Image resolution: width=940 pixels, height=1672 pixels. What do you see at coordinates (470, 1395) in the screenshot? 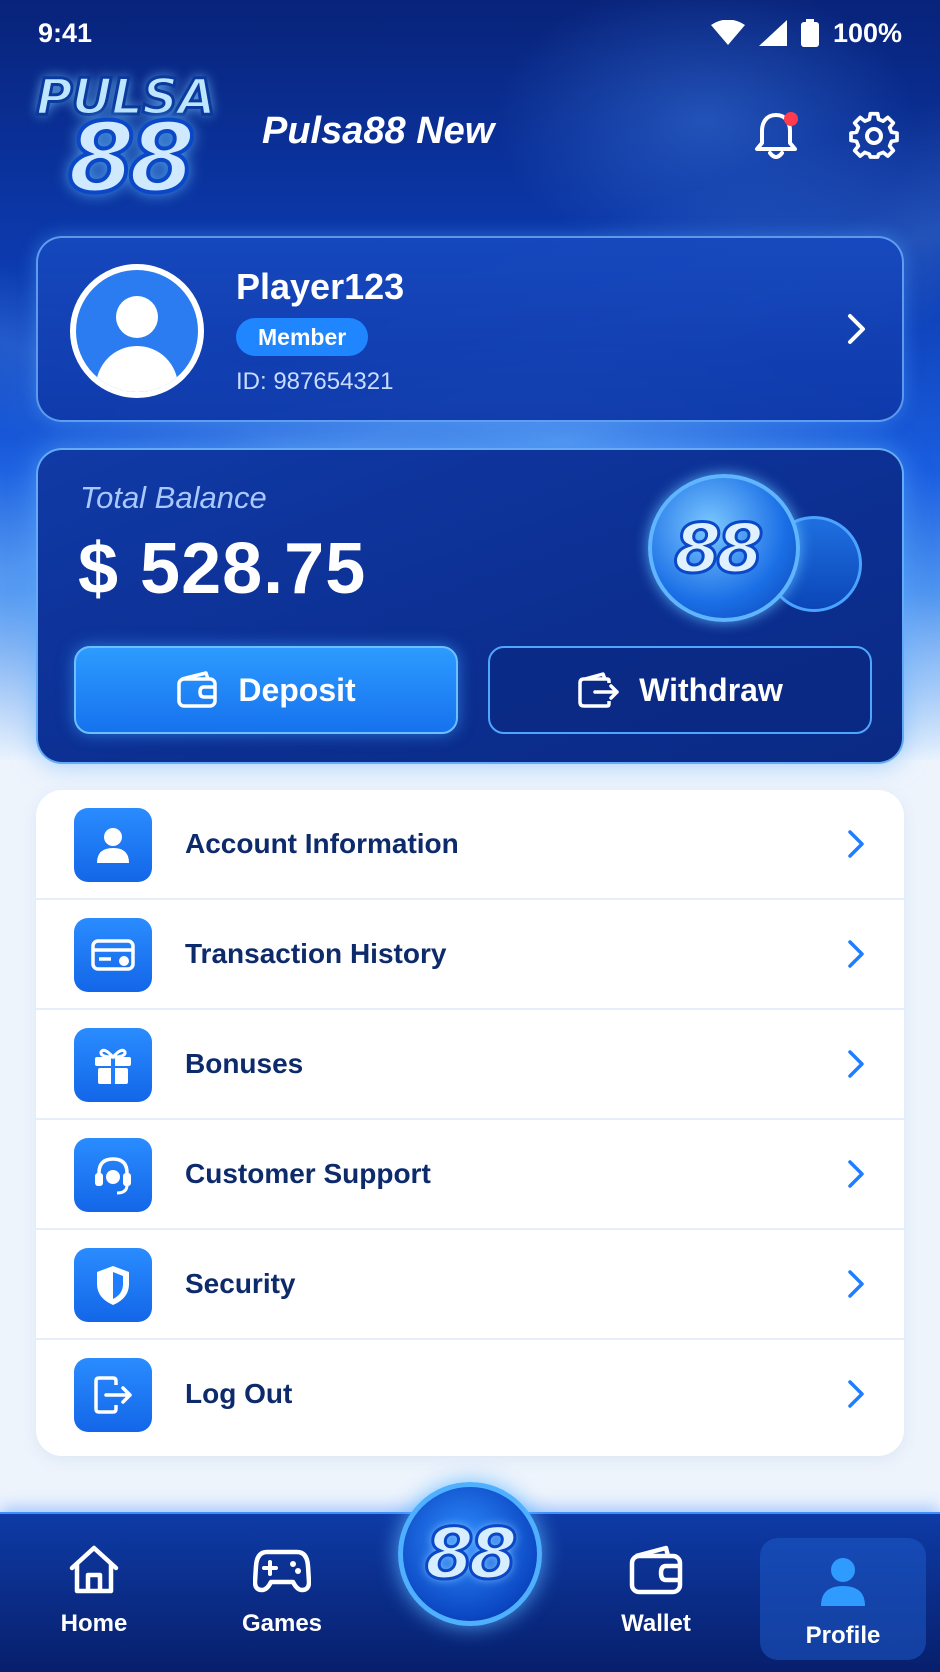
I see `menu-item-log-out: Log Out` at bounding box center [470, 1395].